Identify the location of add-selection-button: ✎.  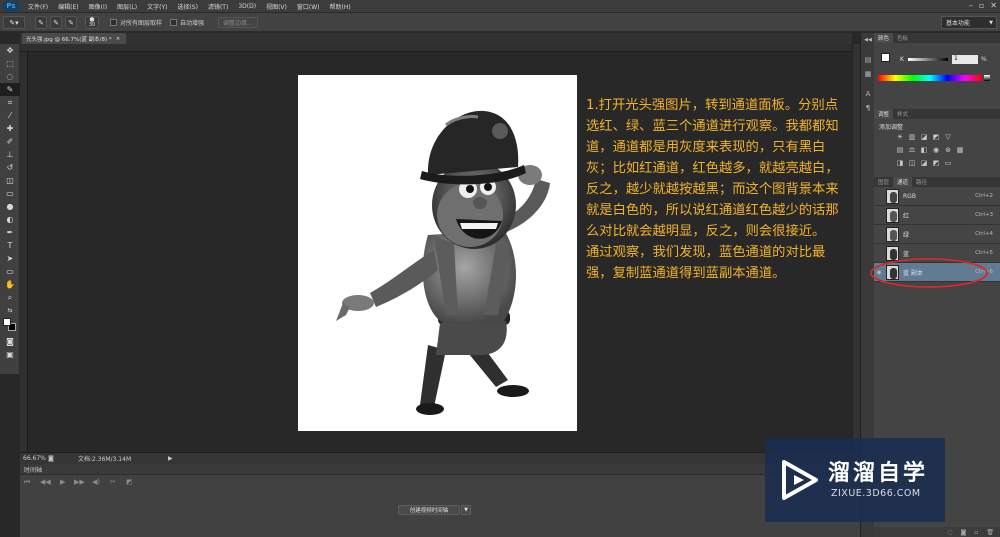
(56, 22).